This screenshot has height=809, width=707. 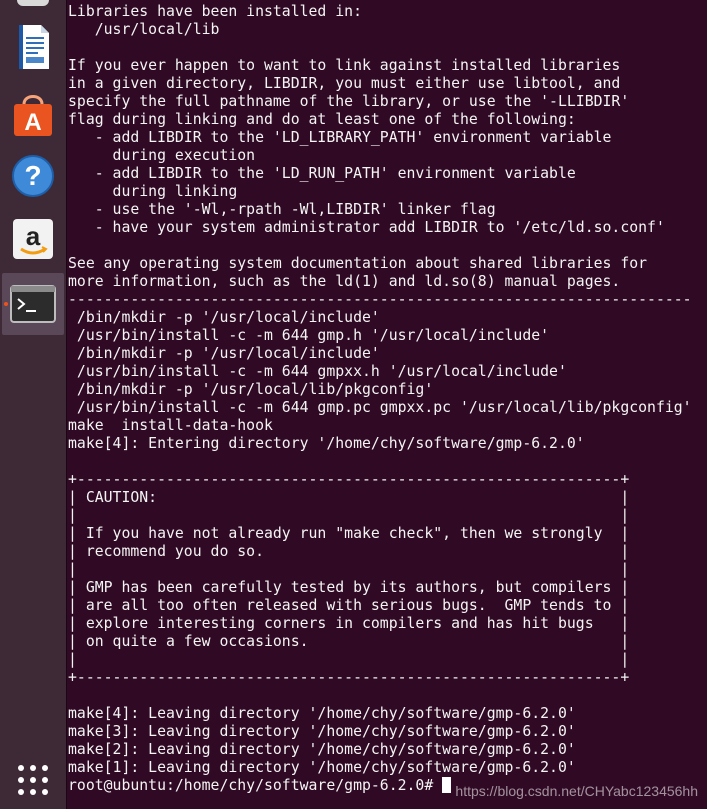 I want to click on terminal-icon, so click(x=33, y=304).